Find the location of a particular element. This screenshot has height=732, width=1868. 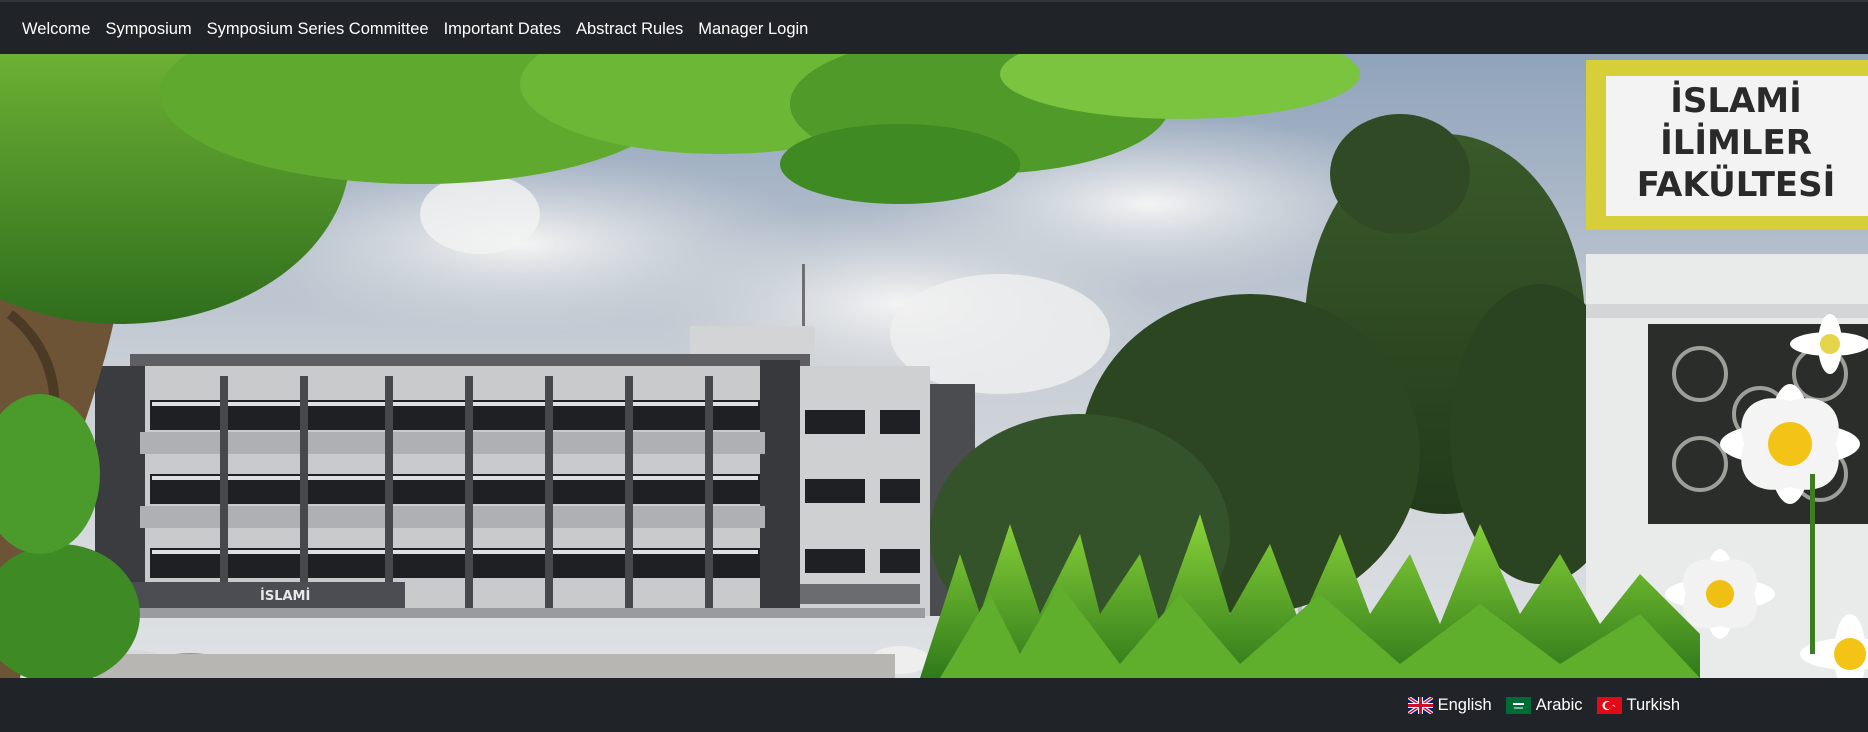

language-turkish: Turkish is located at coordinates (1638, 705).